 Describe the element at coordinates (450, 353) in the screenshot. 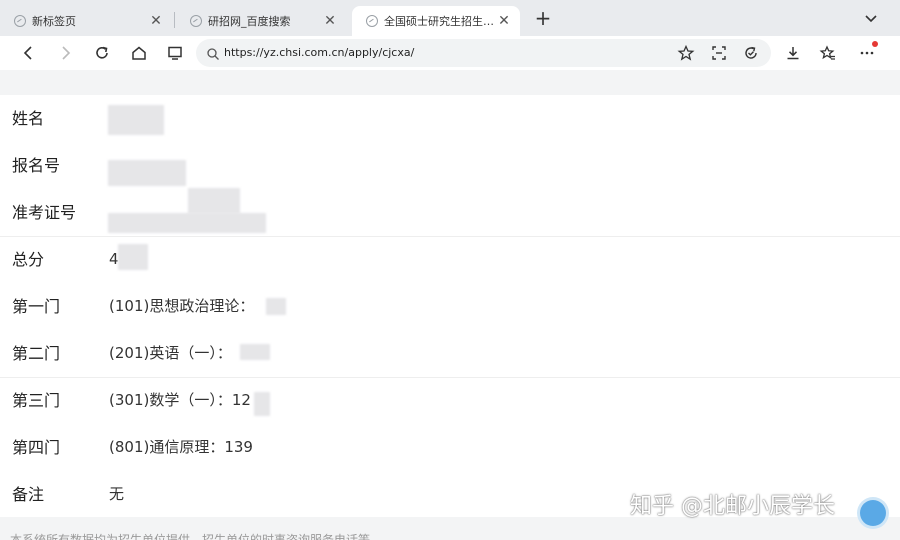

I see `result-row-subject-2: 第二门 (201)英语（一）：` at that location.